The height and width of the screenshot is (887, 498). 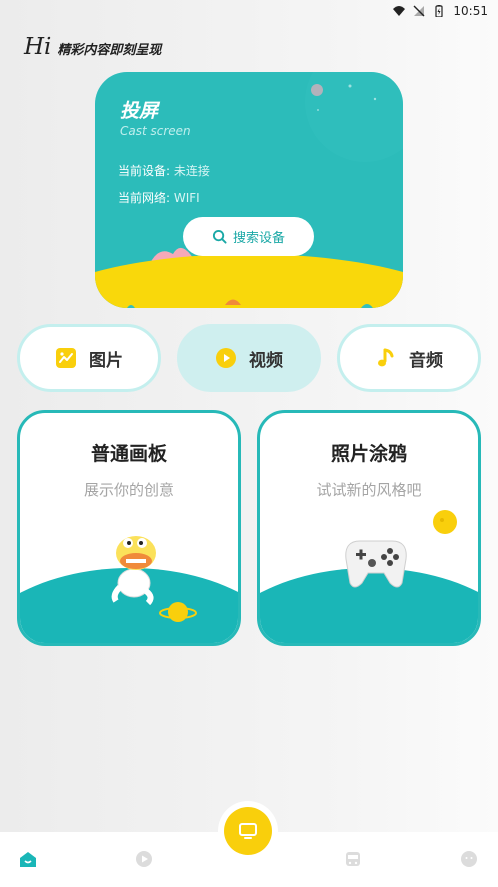 I want to click on device-label: 当前设备:, so click(x=144, y=171).